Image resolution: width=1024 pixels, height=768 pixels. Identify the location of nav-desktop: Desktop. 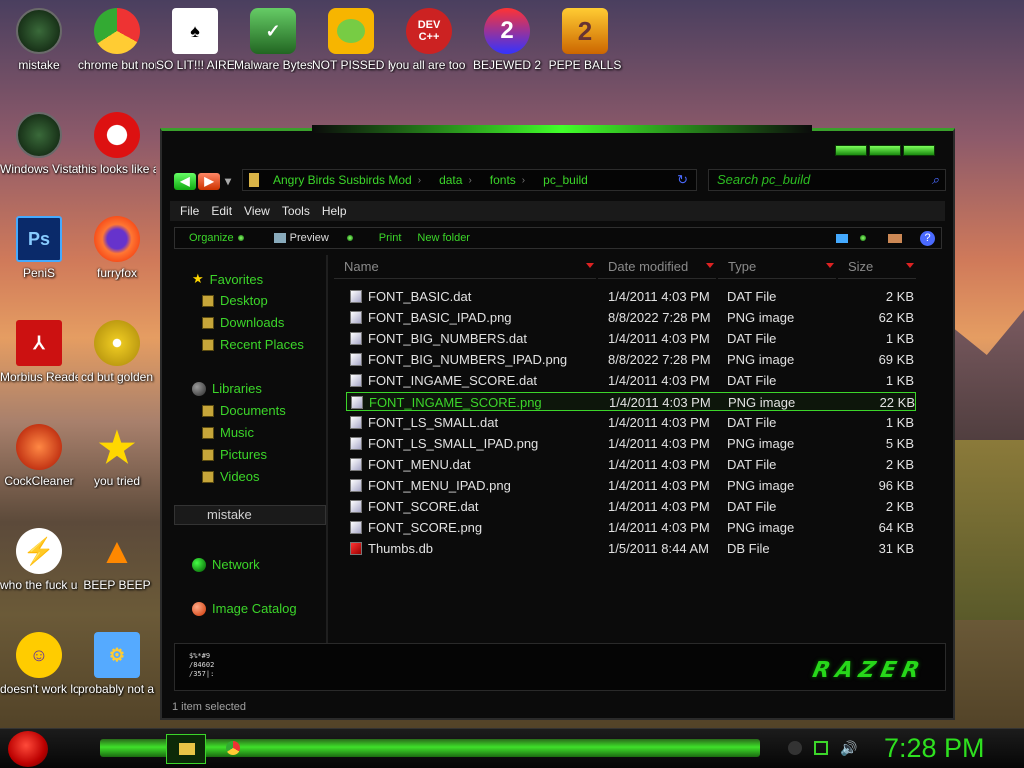
(235, 300).